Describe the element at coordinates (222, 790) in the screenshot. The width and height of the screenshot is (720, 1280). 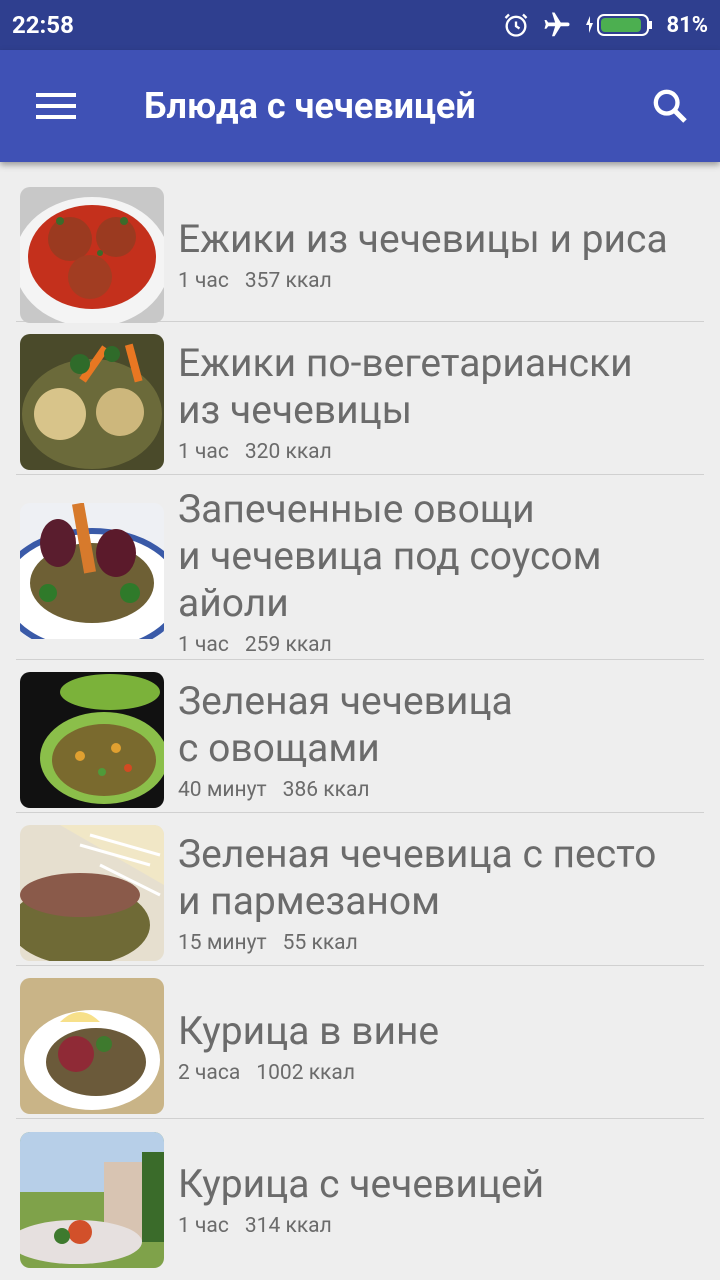
I see `recipe-time: 40 минут` at that location.